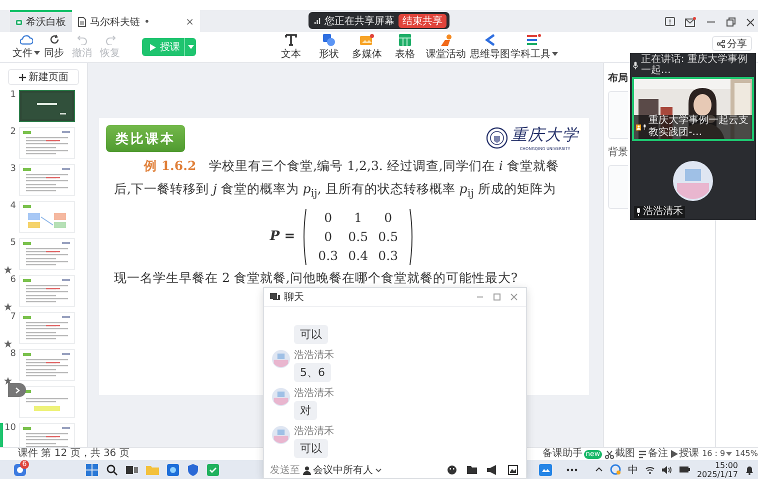 This screenshot has height=479, width=758. Describe the element at coordinates (41, 21) in the screenshot. I see `app-tab: 希沃白板` at that location.